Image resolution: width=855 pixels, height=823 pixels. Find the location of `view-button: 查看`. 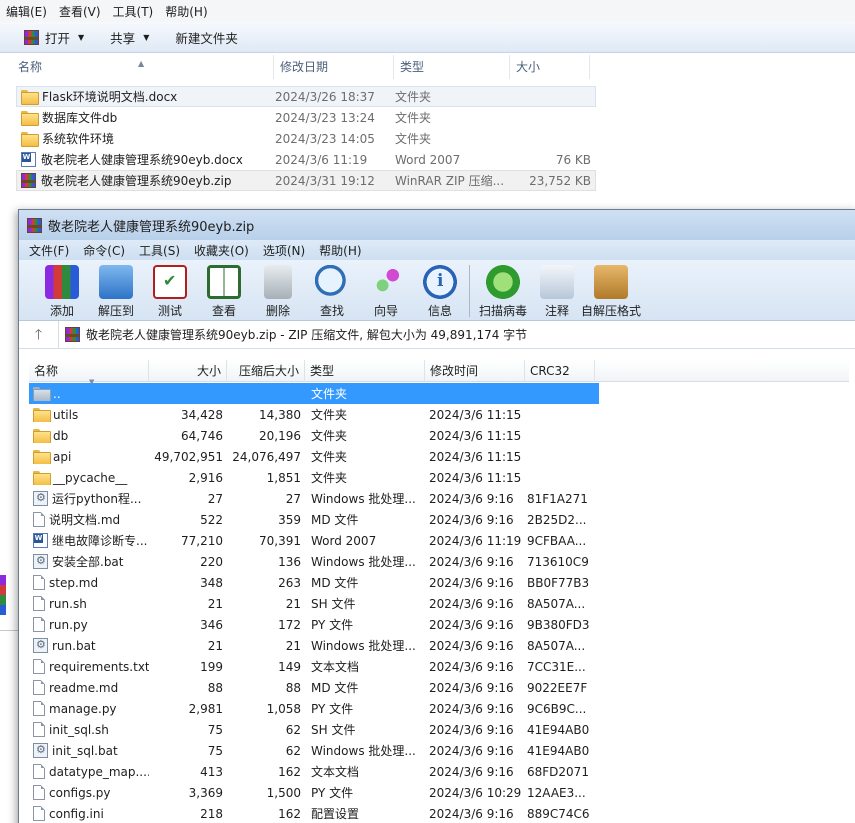

view-button: 查看 is located at coordinates (224, 289).